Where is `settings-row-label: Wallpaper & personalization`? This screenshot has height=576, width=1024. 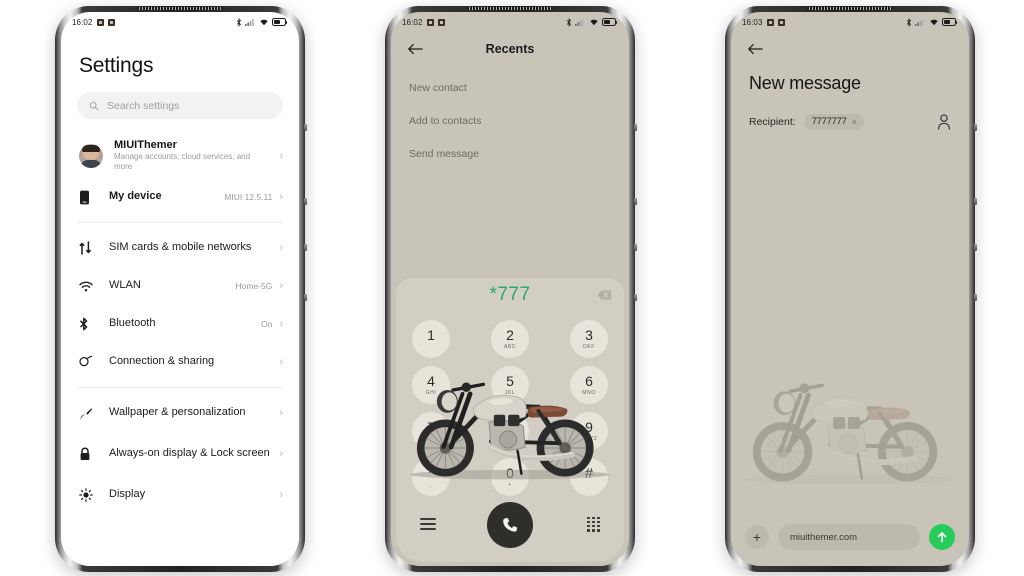
settings-row-label: Wallpaper & personalization is located at coordinates (177, 412).